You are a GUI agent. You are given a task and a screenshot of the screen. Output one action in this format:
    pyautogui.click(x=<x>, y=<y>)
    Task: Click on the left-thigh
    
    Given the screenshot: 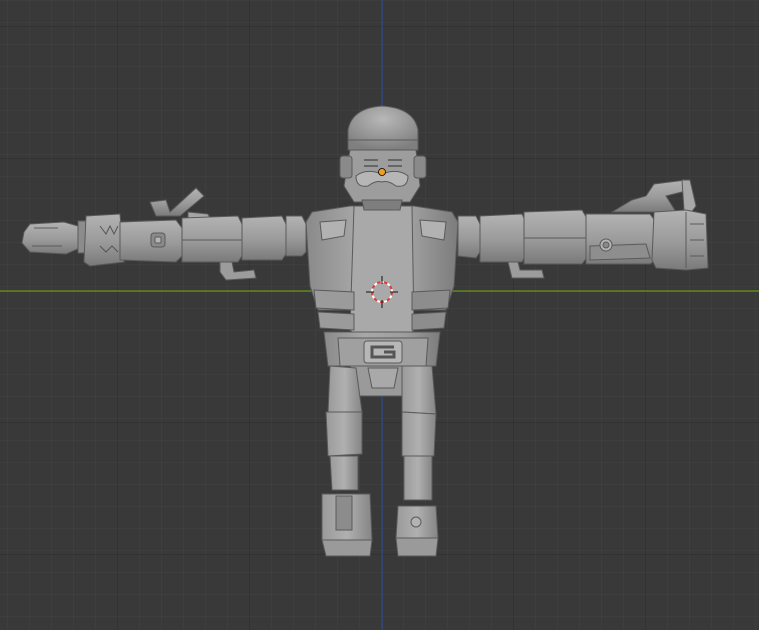 What is the action you would take?
    pyautogui.click(x=345, y=390)
    